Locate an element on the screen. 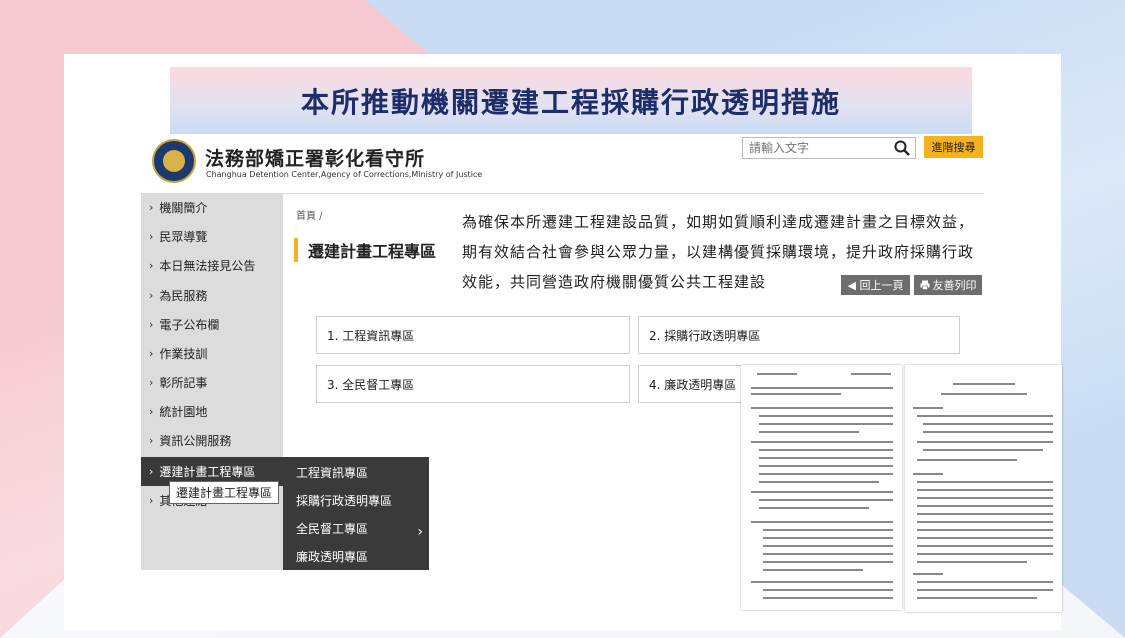 The width and height of the screenshot is (1125, 638). slide-title-banner: 本所推動機關遷建工程採購行政透明措施 is located at coordinates (571, 100).